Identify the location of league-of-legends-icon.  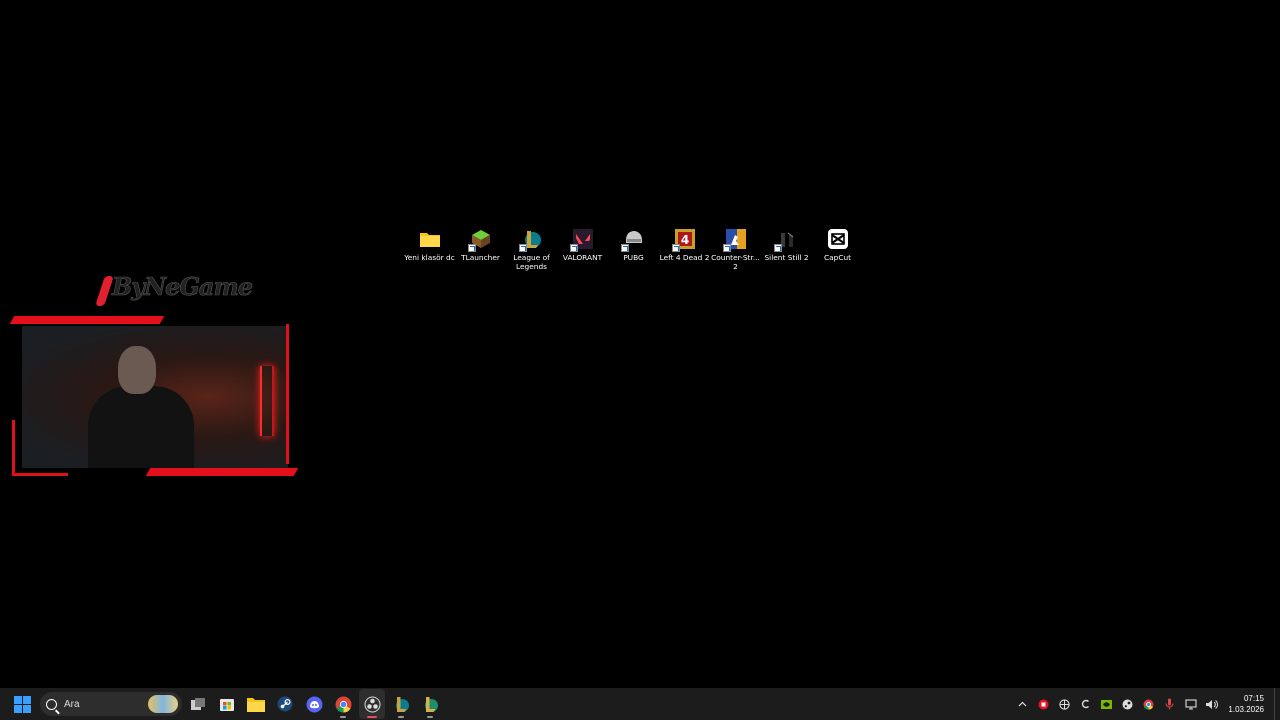
(530, 240).